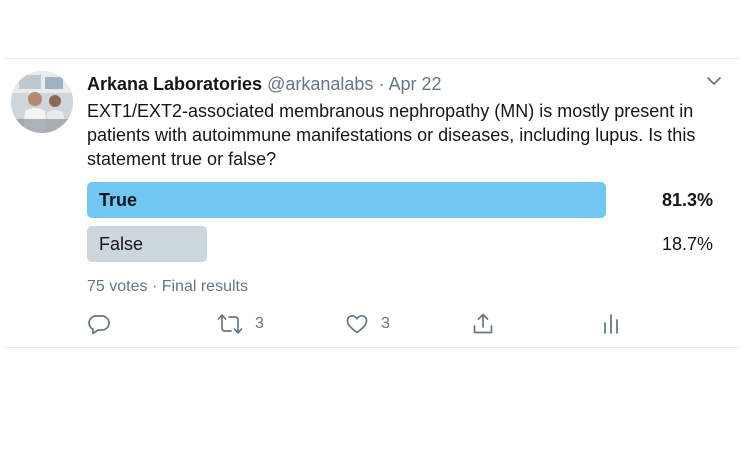 The width and height of the screenshot is (750, 450). What do you see at coordinates (687, 244) in the screenshot?
I see `poll-option-percent: 18.7%` at bounding box center [687, 244].